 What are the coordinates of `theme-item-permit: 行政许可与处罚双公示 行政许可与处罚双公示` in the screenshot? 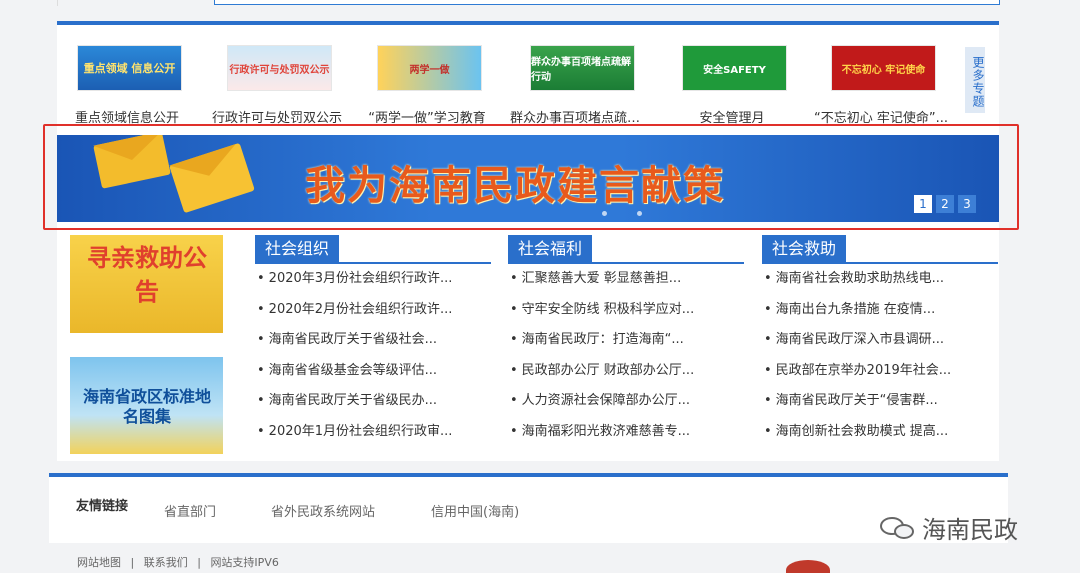 It's located at (277, 85).